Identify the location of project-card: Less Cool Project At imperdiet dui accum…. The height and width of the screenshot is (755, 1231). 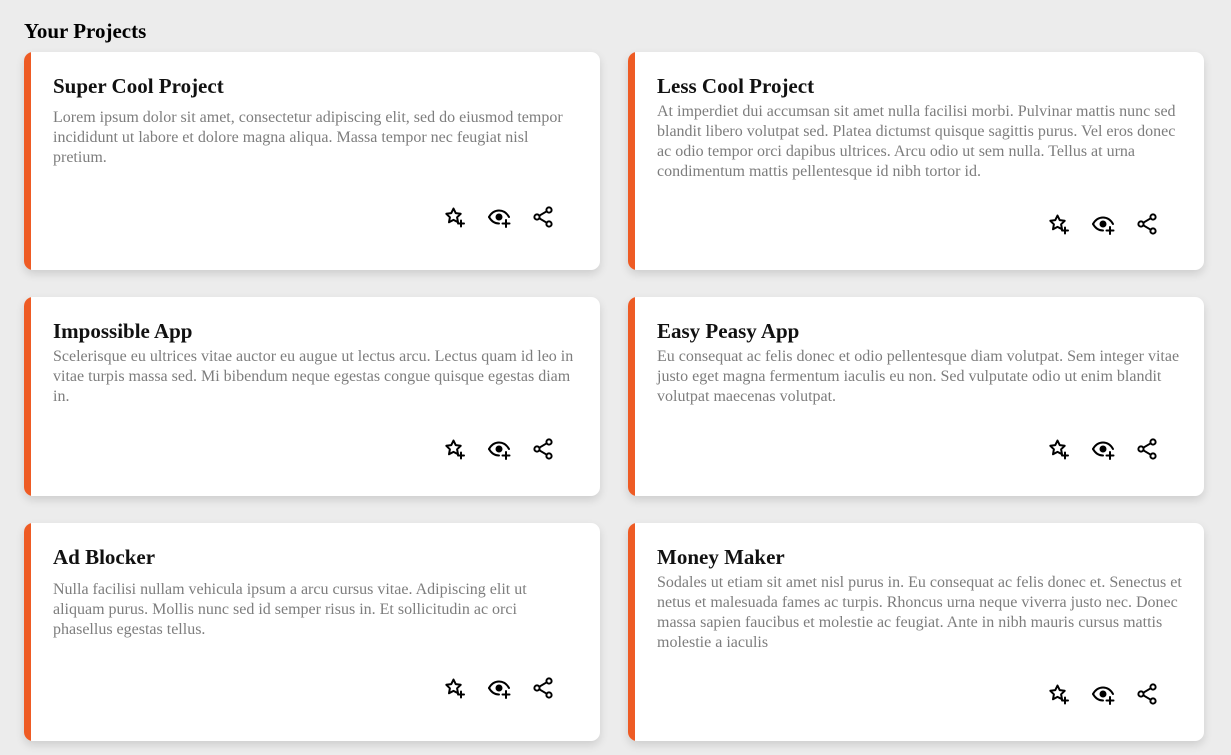
(916, 161).